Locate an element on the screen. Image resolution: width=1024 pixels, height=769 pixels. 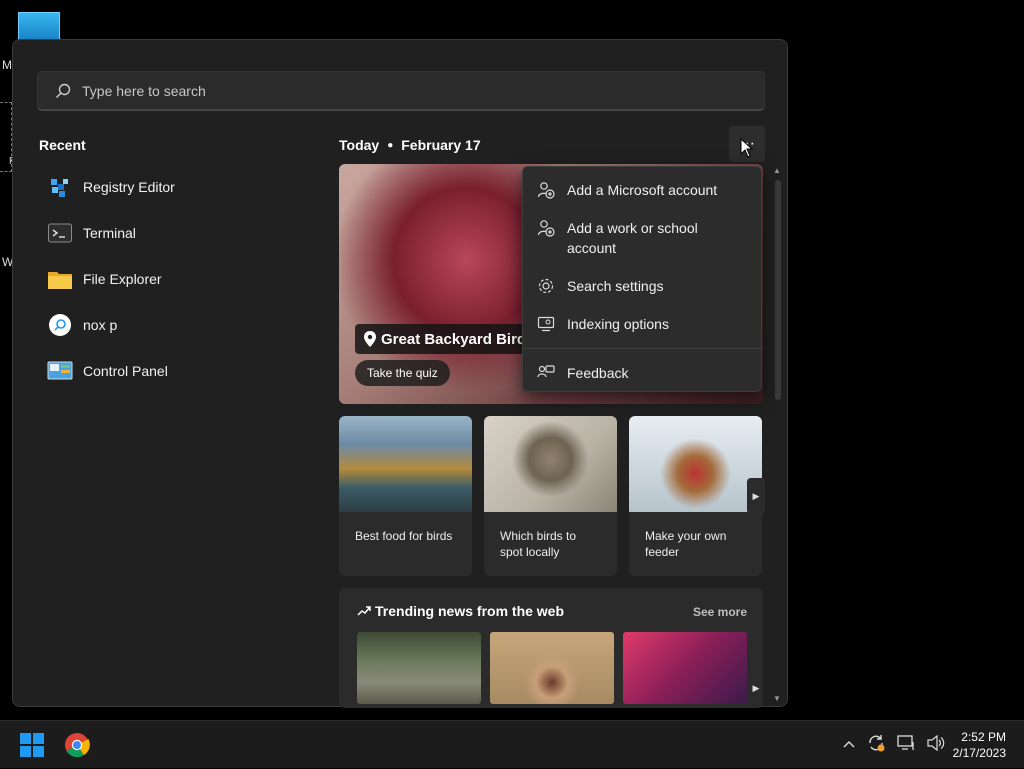
scrollbar: ▲ ▼ is located at coordinates (777, 436).